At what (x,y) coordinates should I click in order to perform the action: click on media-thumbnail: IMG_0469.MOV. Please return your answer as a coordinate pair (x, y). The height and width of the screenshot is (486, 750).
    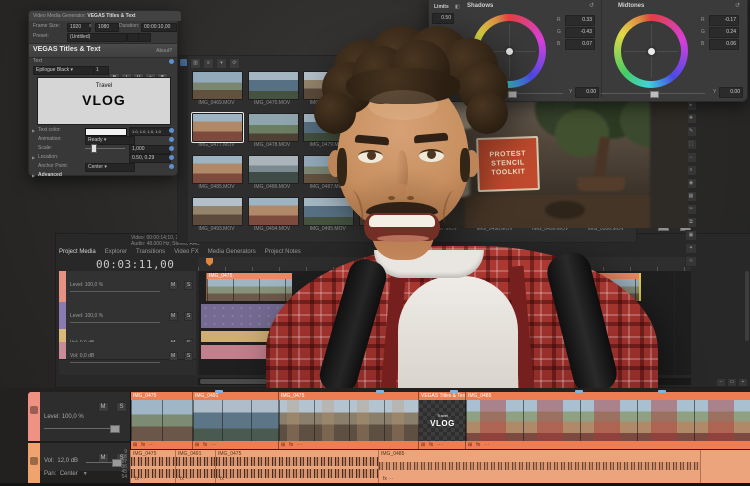
    Looking at the image, I should click on (217, 89).